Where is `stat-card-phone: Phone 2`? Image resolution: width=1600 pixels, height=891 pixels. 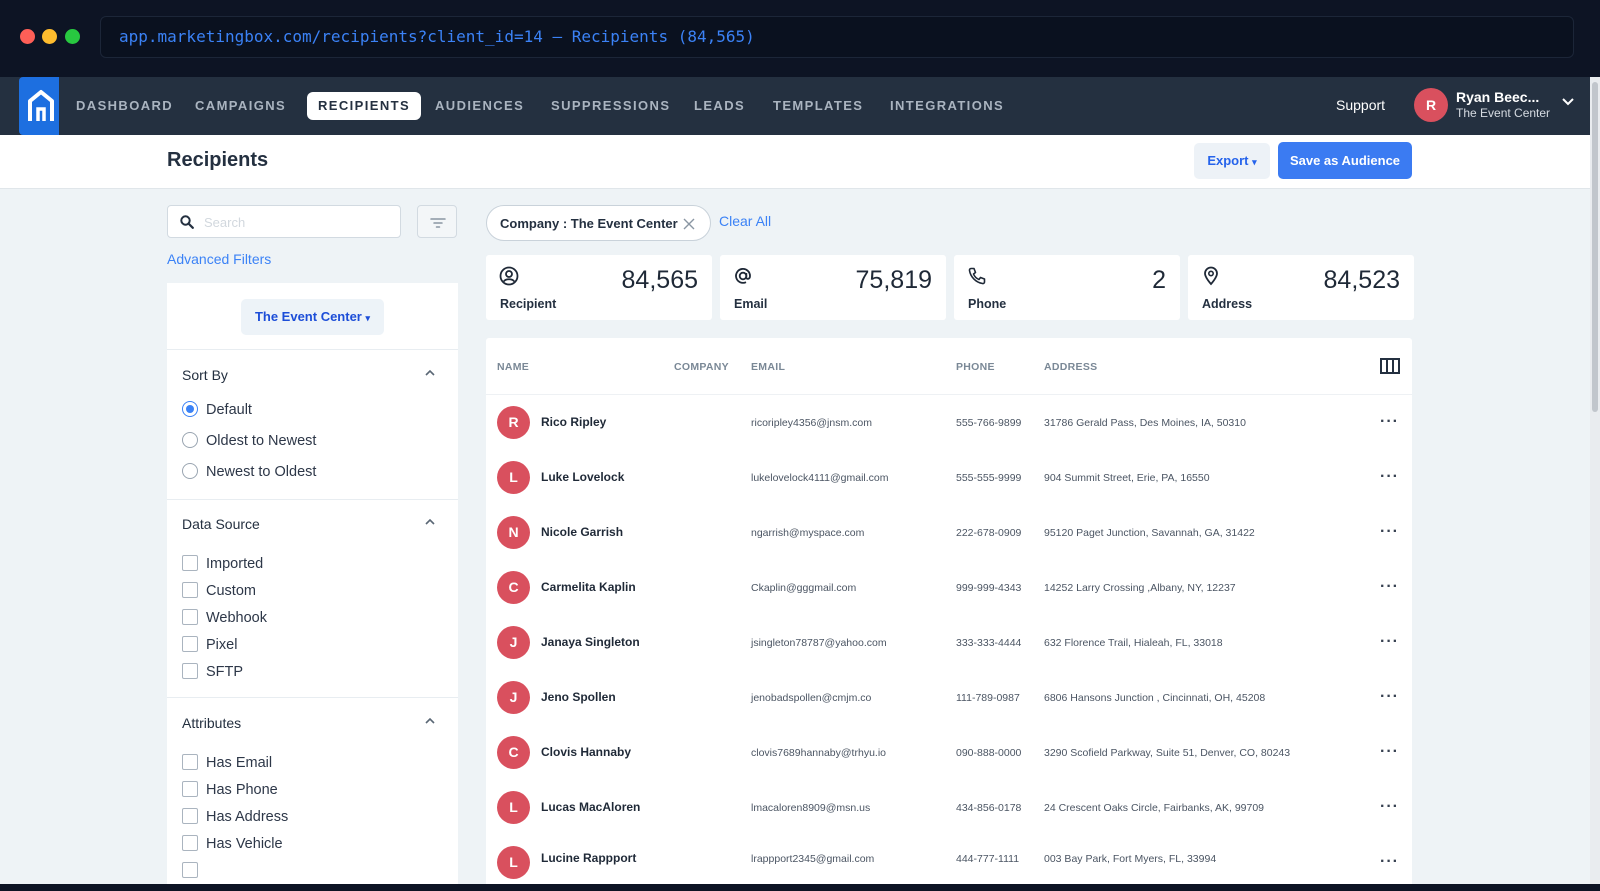
stat-card-phone: Phone 2 is located at coordinates (1067, 287).